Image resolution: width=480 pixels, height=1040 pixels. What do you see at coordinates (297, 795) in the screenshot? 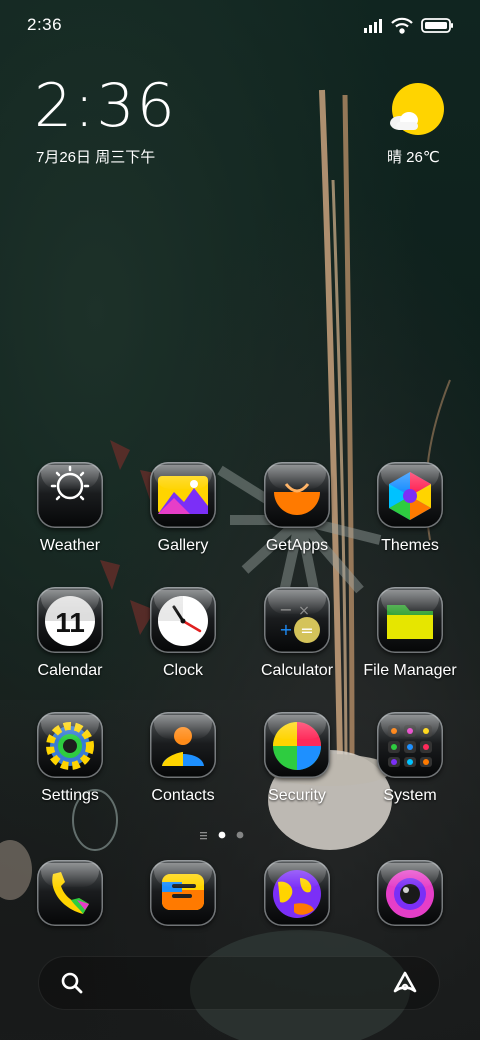
I see `app-label: Security` at bounding box center [297, 795].